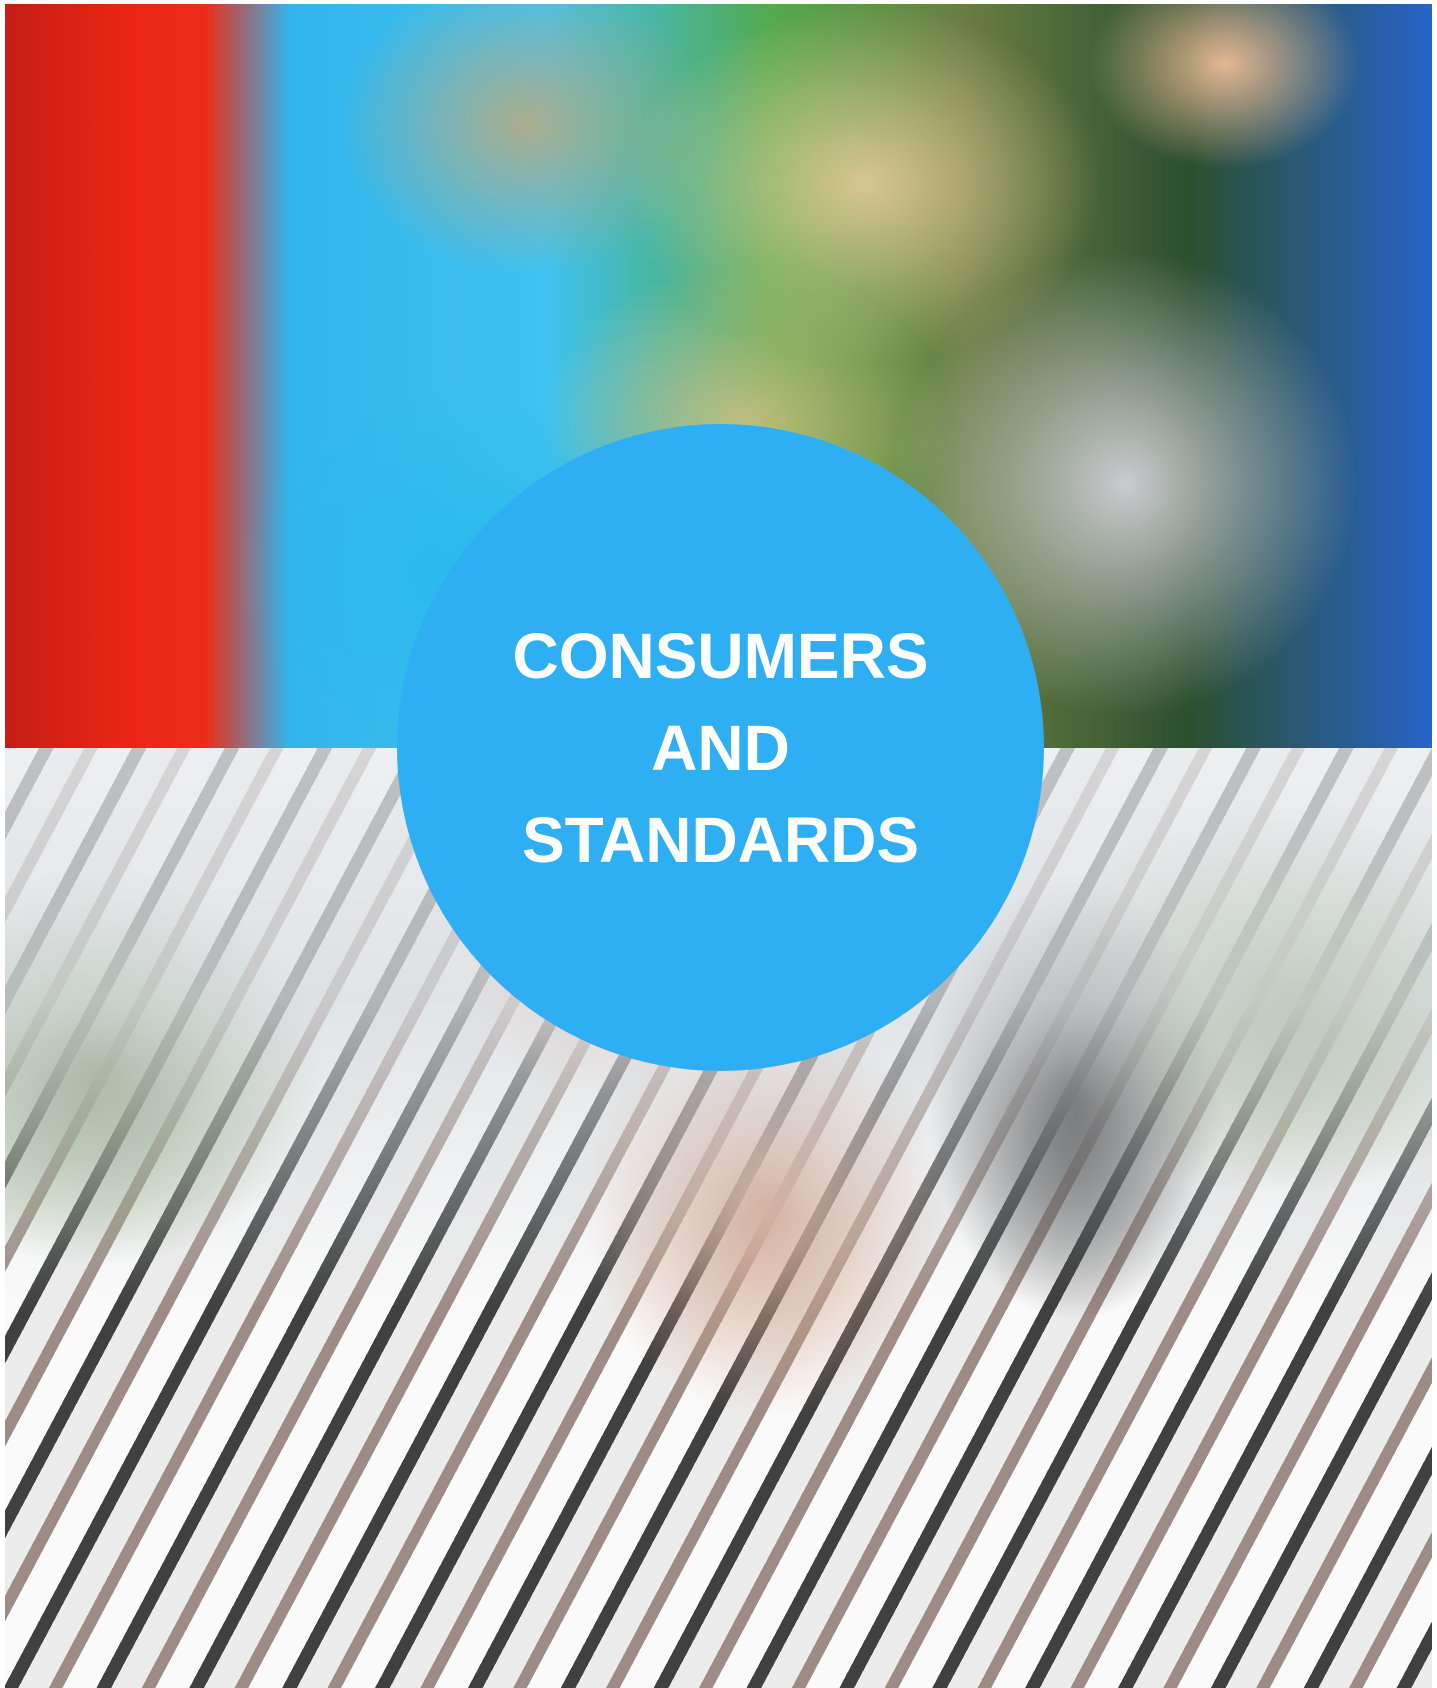 This screenshot has width=1437, height=1688. What do you see at coordinates (720, 839) in the screenshot?
I see `badge-line-3: STANDARDS` at bounding box center [720, 839].